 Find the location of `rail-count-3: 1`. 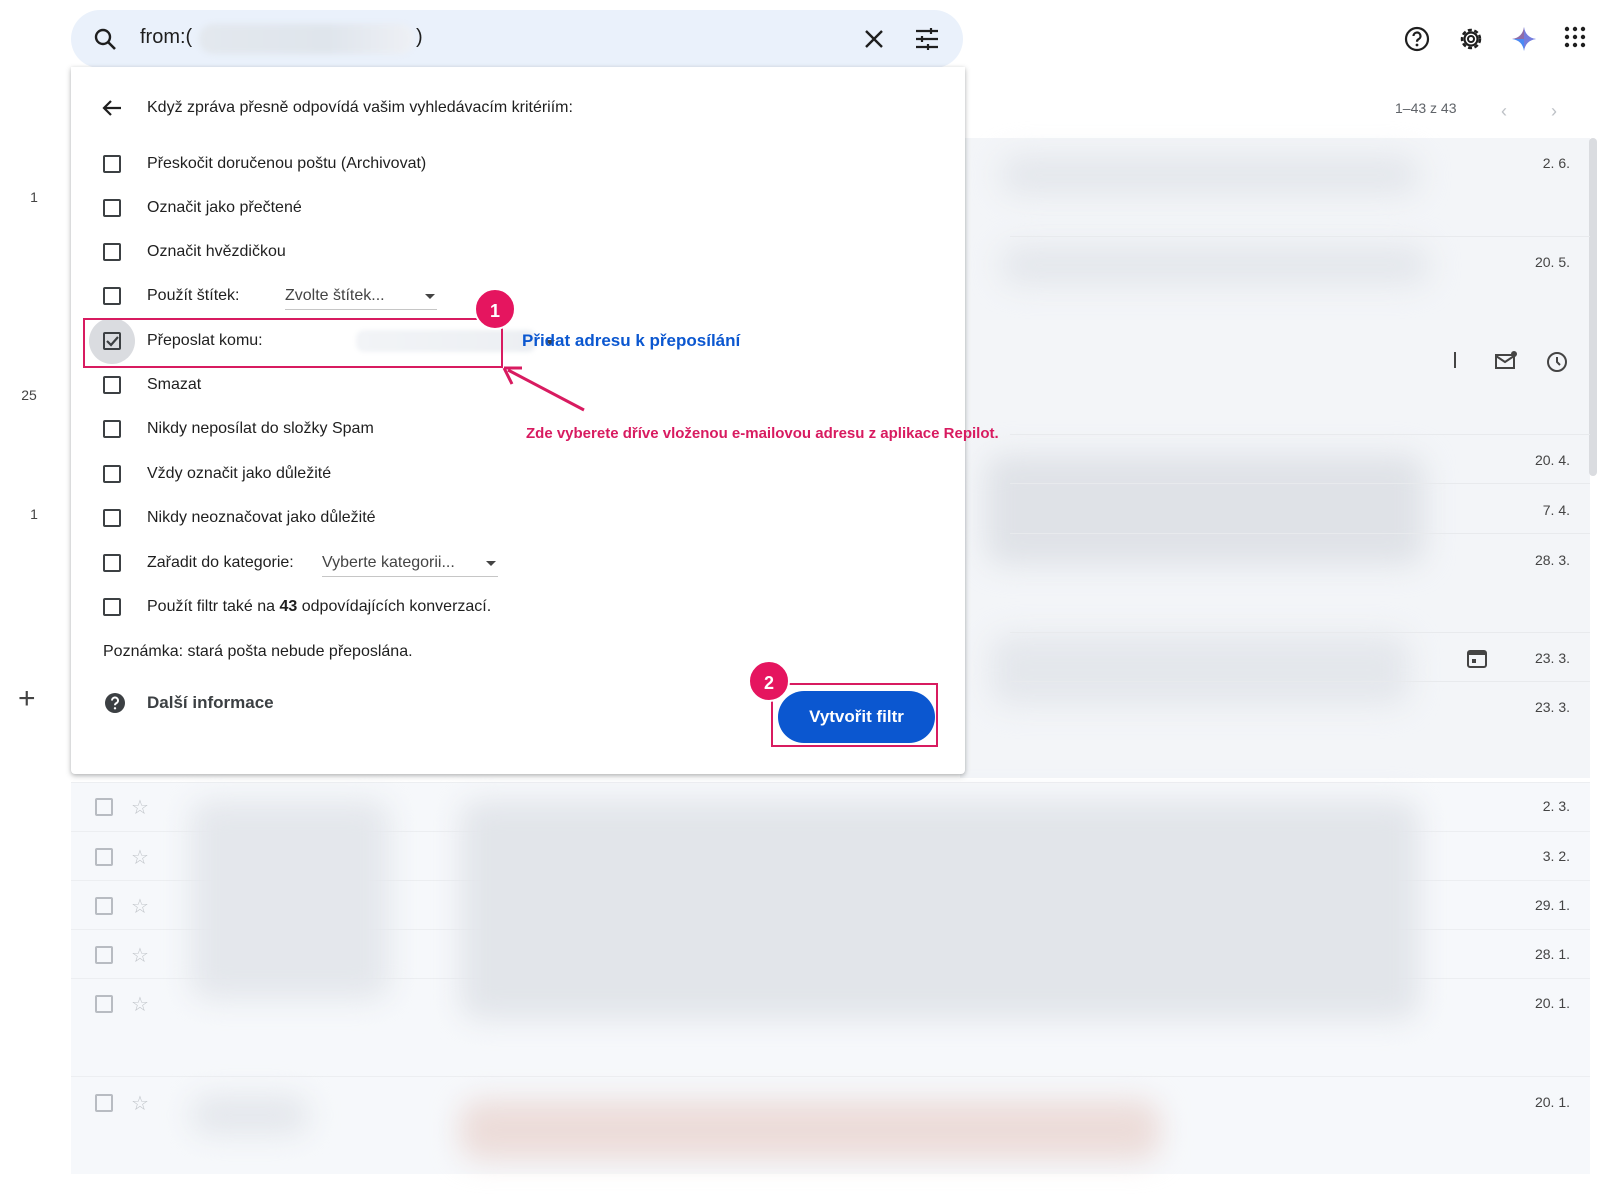

rail-count-3: 1 is located at coordinates (34, 514).